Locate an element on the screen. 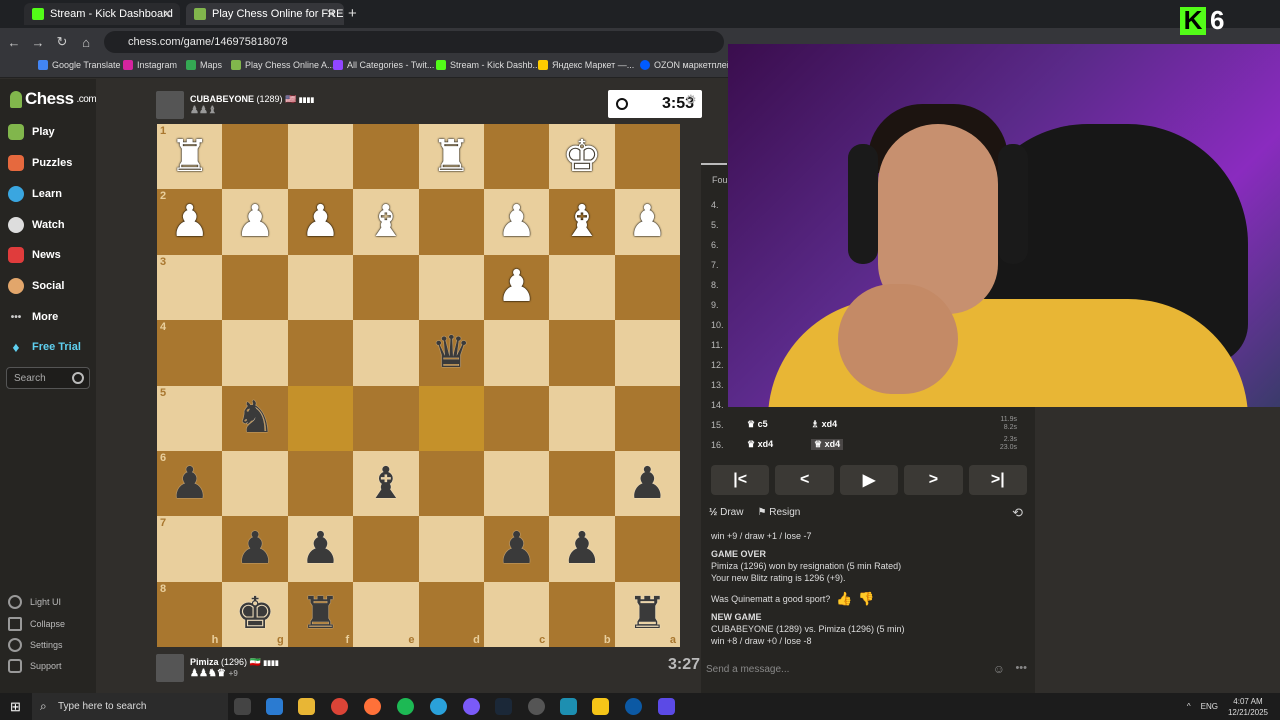  sidebar-settings: Settings is located at coordinates (35, 645).